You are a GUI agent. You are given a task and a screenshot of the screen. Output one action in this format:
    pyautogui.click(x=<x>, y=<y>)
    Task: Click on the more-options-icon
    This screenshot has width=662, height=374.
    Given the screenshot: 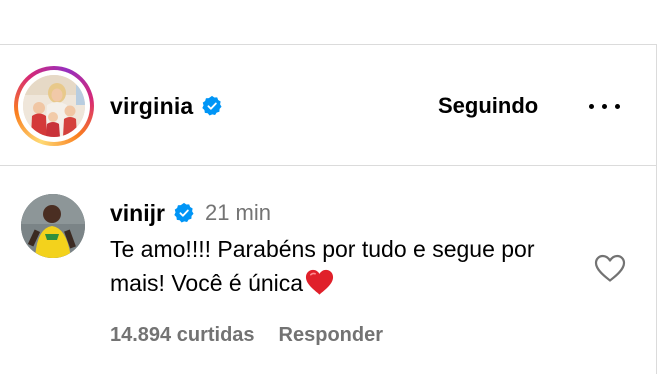 What is the action you would take?
    pyautogui.click(x=605, y=107)
    